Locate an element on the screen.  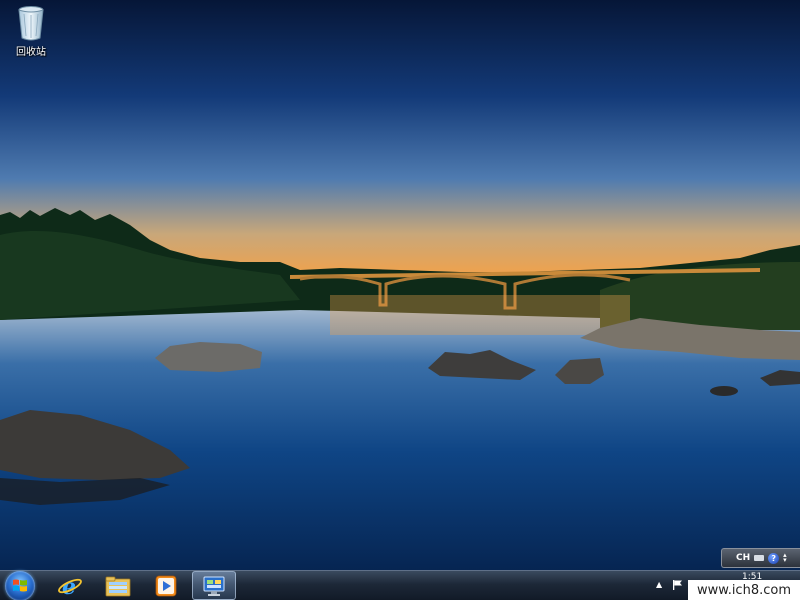
site-watermark: www.ich8.com is located at coordinates (744, 590).